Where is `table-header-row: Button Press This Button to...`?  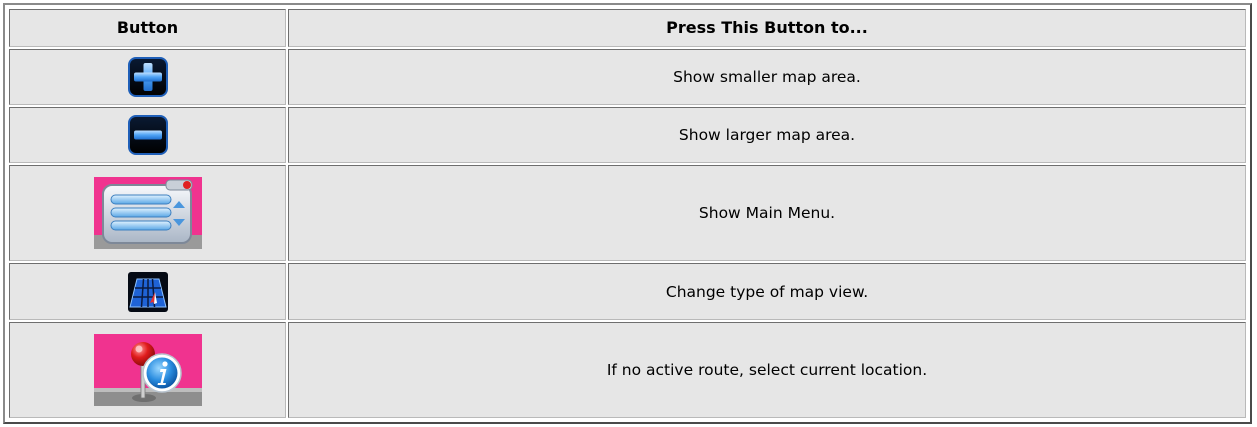
table-header-row: Button Press This Button to... is located at coordinates (627, 28).